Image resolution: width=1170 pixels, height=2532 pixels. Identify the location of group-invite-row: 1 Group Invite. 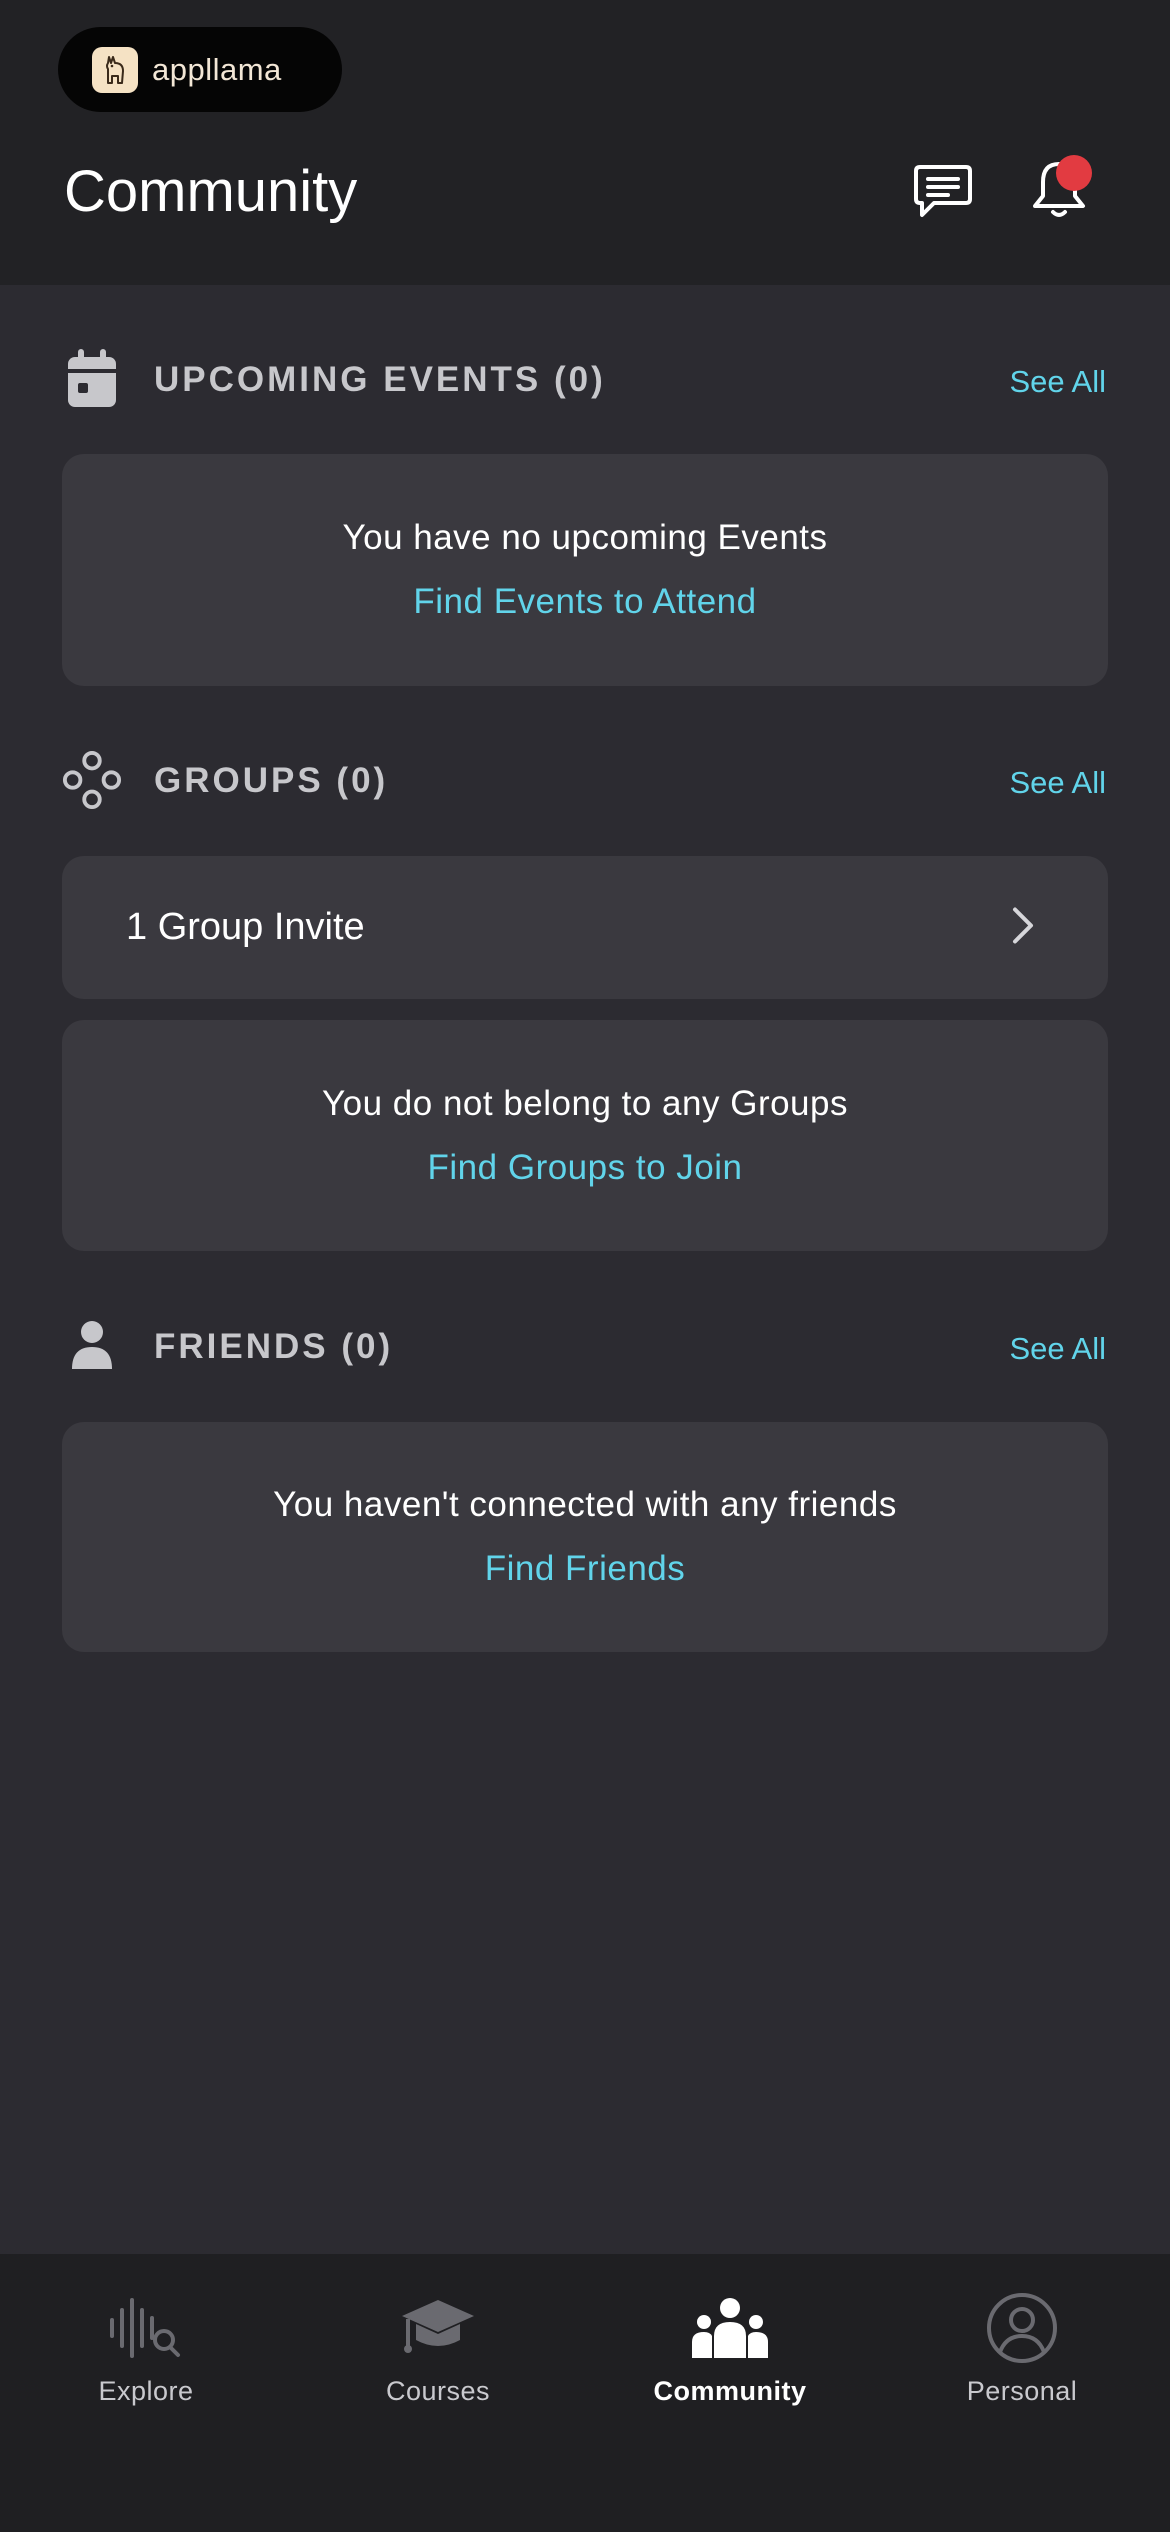
(585, 927).